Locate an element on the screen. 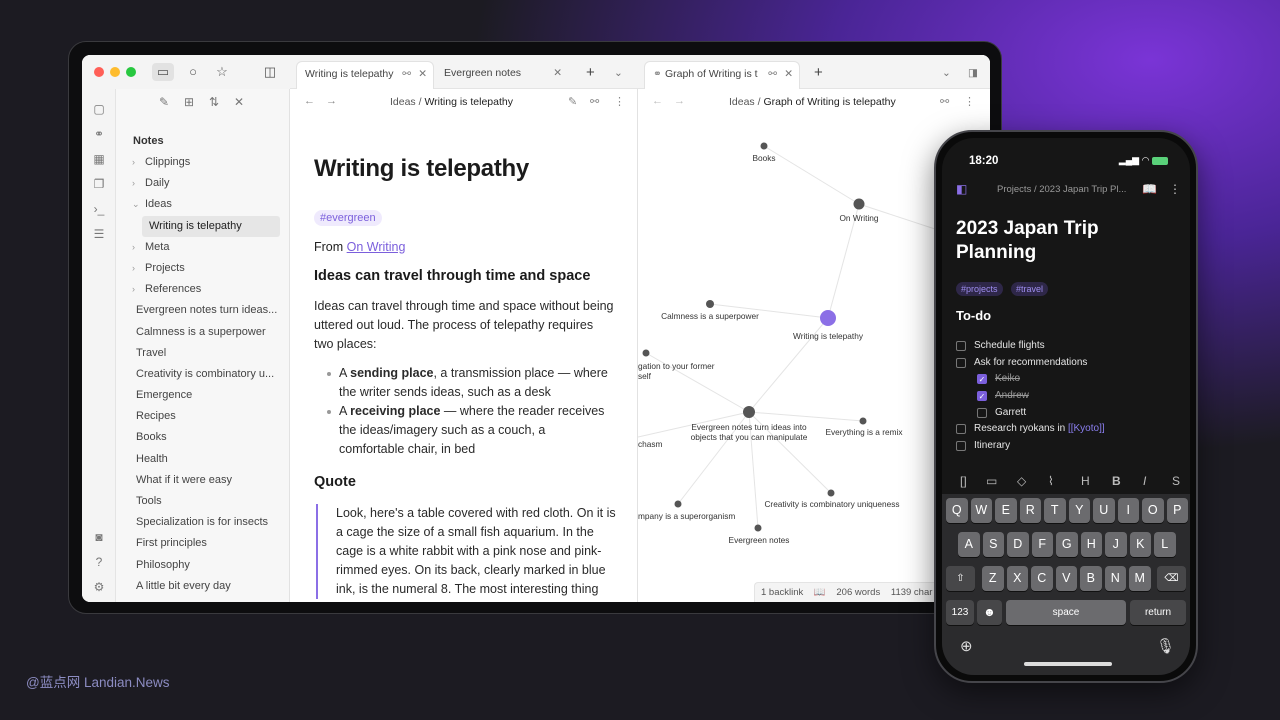 The image size is (1280, 720). key-f: F is located at coordinates (1042, 544).